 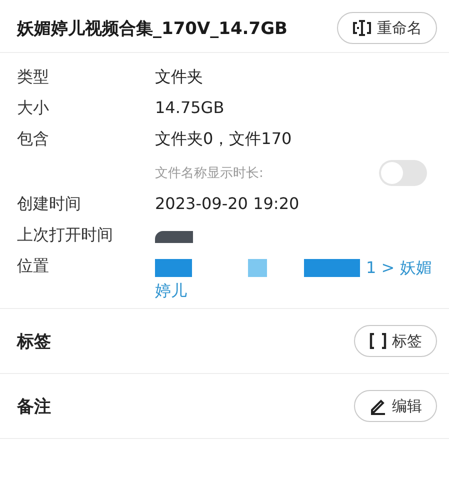 What do you see at coordinates (395, 341) in the screenshot?
I see `tag-button: 标签` at bounding box center [395, 341].